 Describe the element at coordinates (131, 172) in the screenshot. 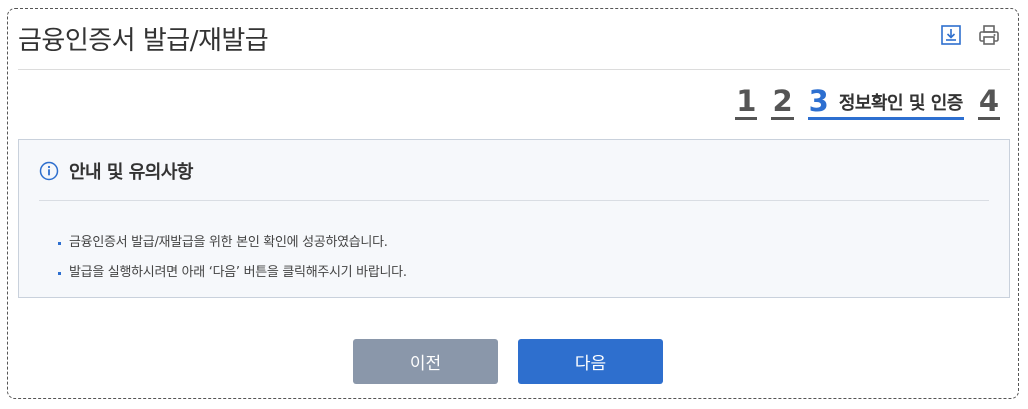

I see `notice-title: 안내 및 유의사항` at that location.